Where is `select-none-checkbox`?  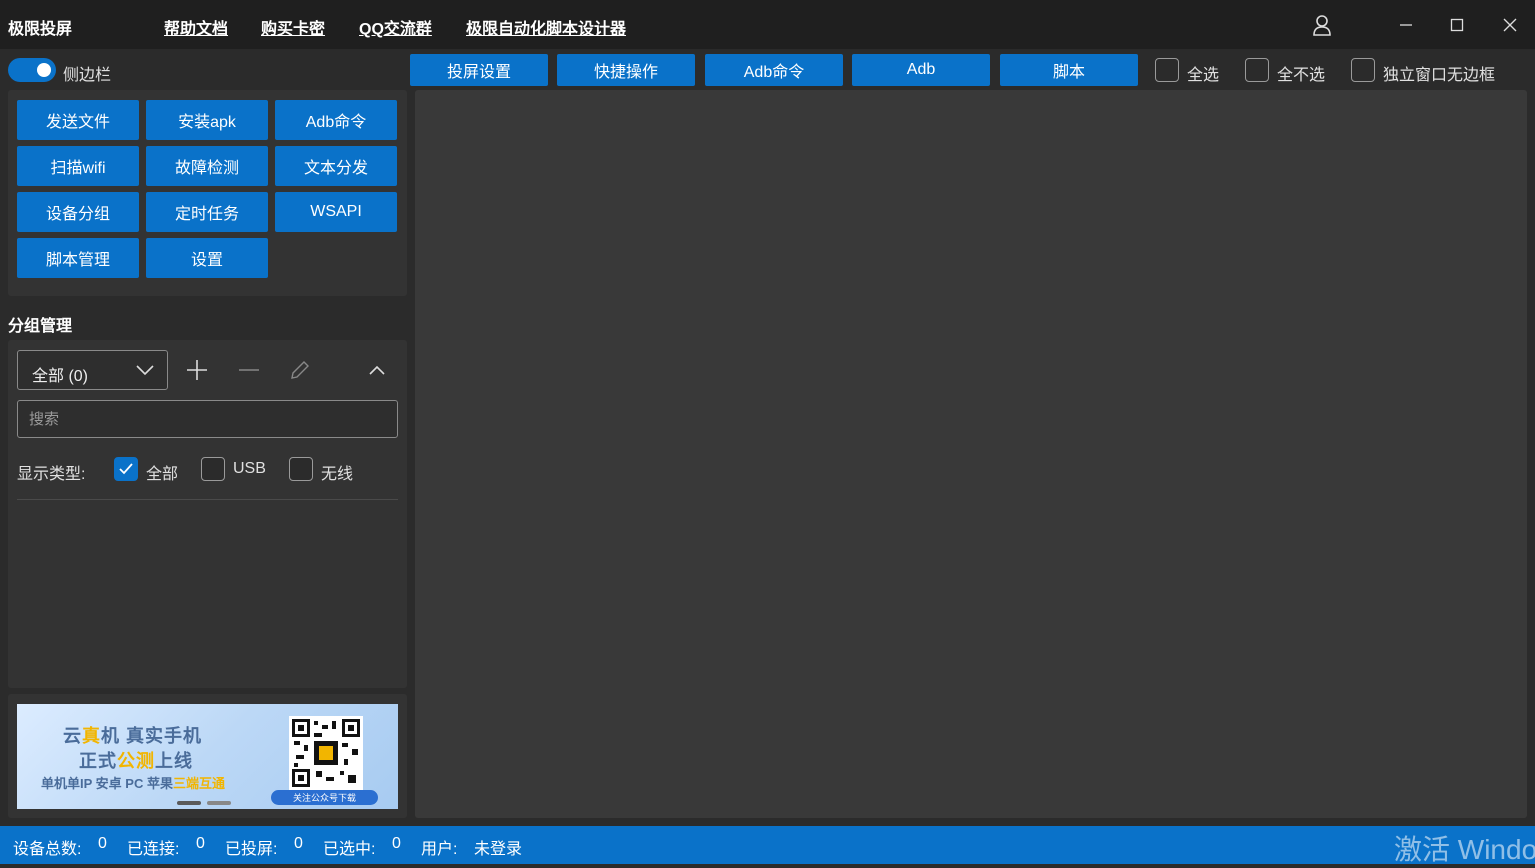
select-none-checkbox is located at coordinates (1257, 70).